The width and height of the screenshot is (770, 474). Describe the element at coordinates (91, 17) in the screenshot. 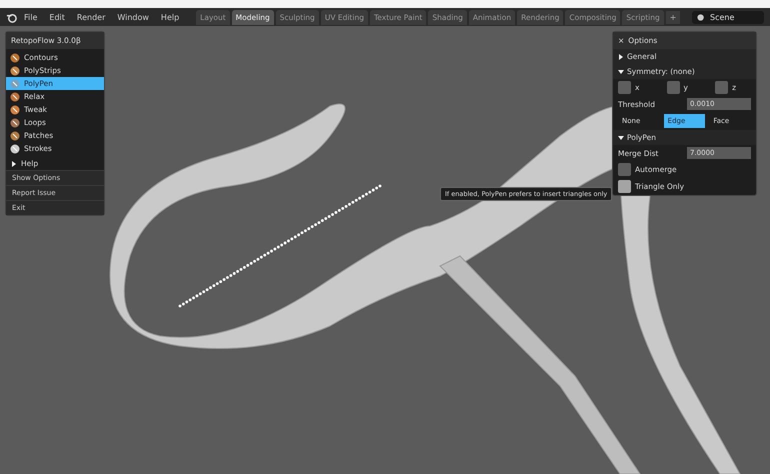

I see `menu-item: Render` at that location.